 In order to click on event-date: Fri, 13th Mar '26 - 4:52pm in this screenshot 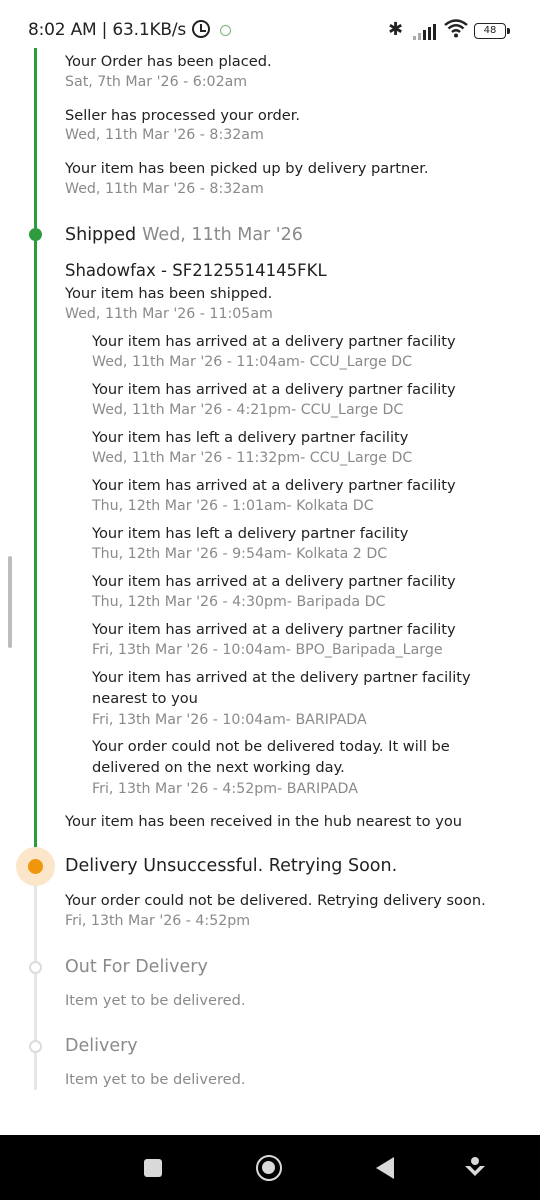, I will do `click(158, 921)`.